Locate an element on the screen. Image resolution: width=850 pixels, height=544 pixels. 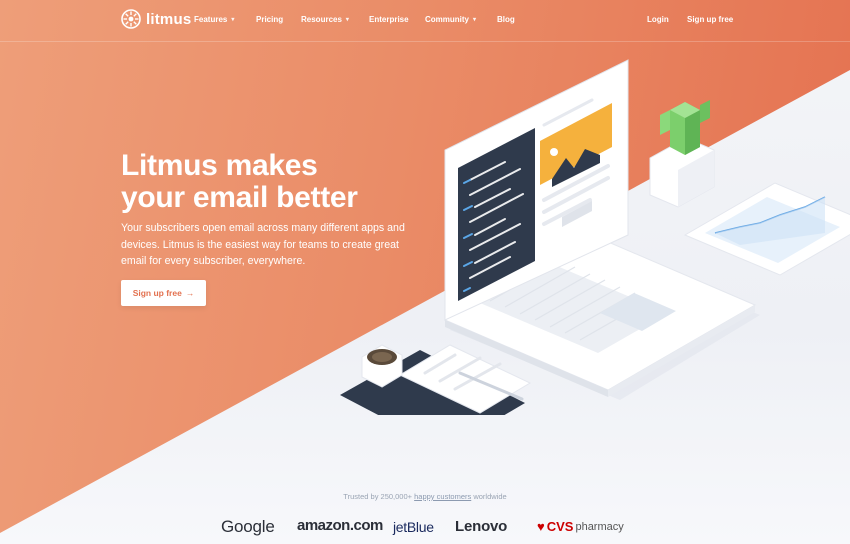
nav-community-label: Community is located at coordinates (447, 19).